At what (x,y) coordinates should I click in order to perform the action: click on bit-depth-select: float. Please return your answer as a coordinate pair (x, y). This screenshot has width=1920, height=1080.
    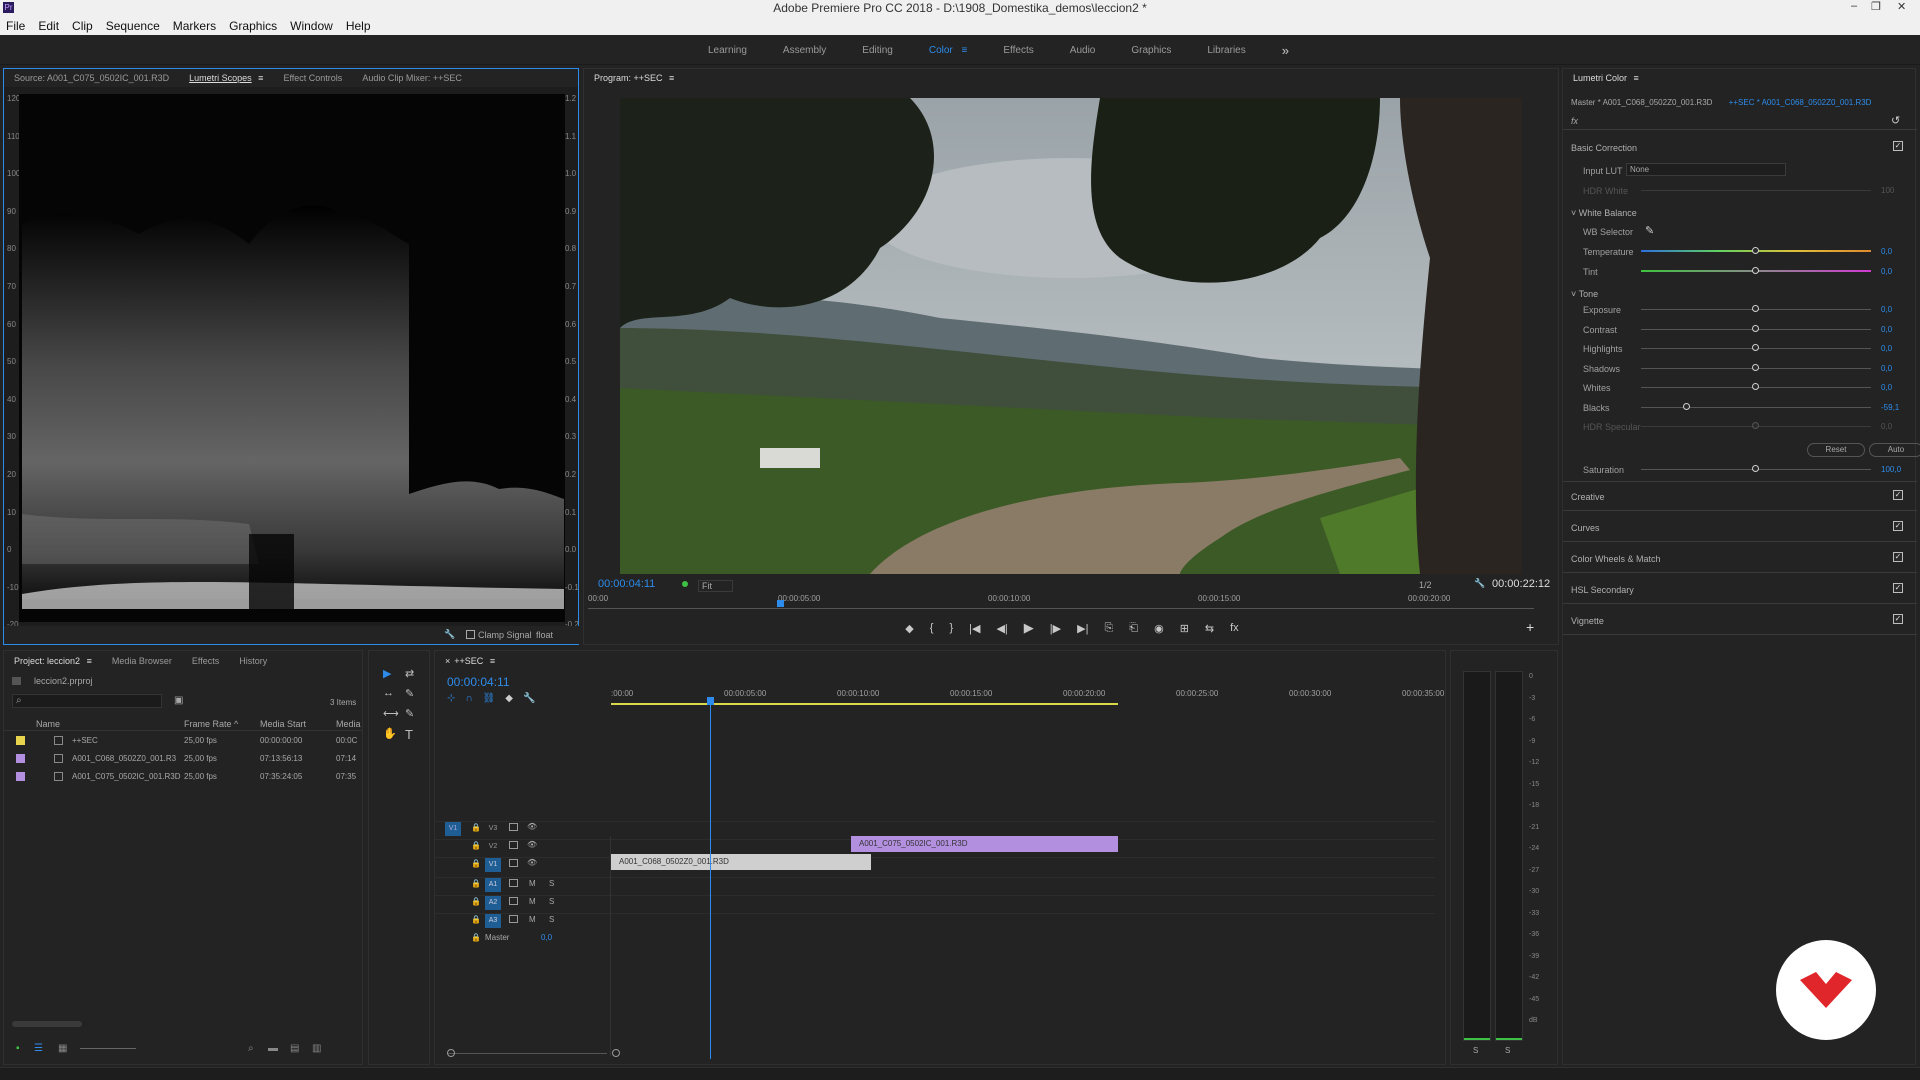
    Looking at the image, I should click on (544, 635).